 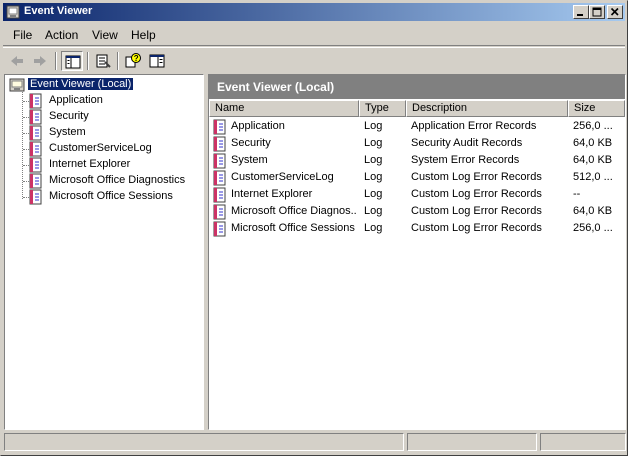 I want to click on menu-action: Action, so click(x=61, y=35).